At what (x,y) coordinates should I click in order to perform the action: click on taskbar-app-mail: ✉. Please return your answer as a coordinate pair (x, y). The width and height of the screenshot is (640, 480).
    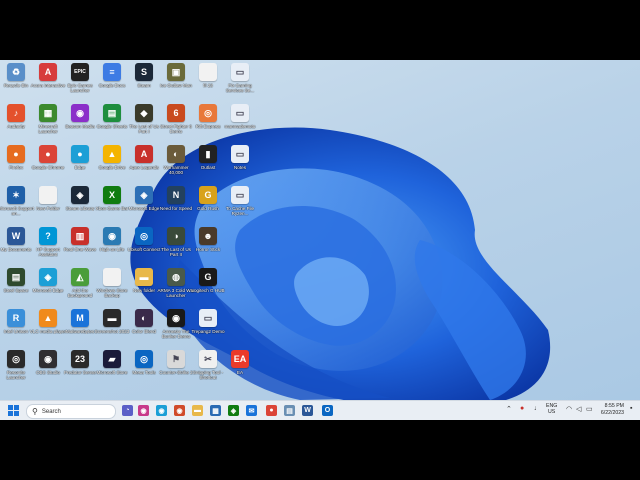
    Looking at the image, I should click on (251, 410).